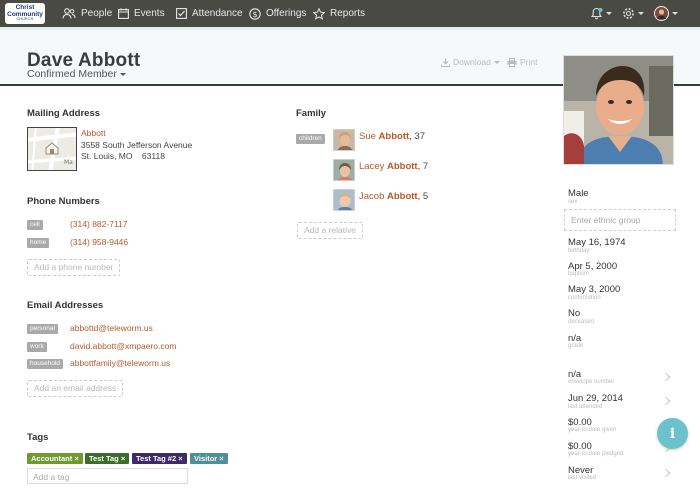  I want to click on family-member-link: Lacey Abbott, 7, so click(393, 166).